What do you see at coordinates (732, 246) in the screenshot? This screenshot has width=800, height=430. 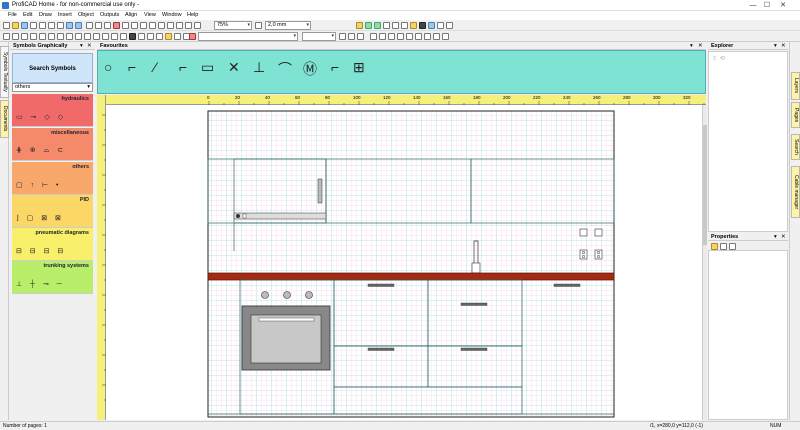 I see `property-pages-icon` at bounding box center [732, 246].